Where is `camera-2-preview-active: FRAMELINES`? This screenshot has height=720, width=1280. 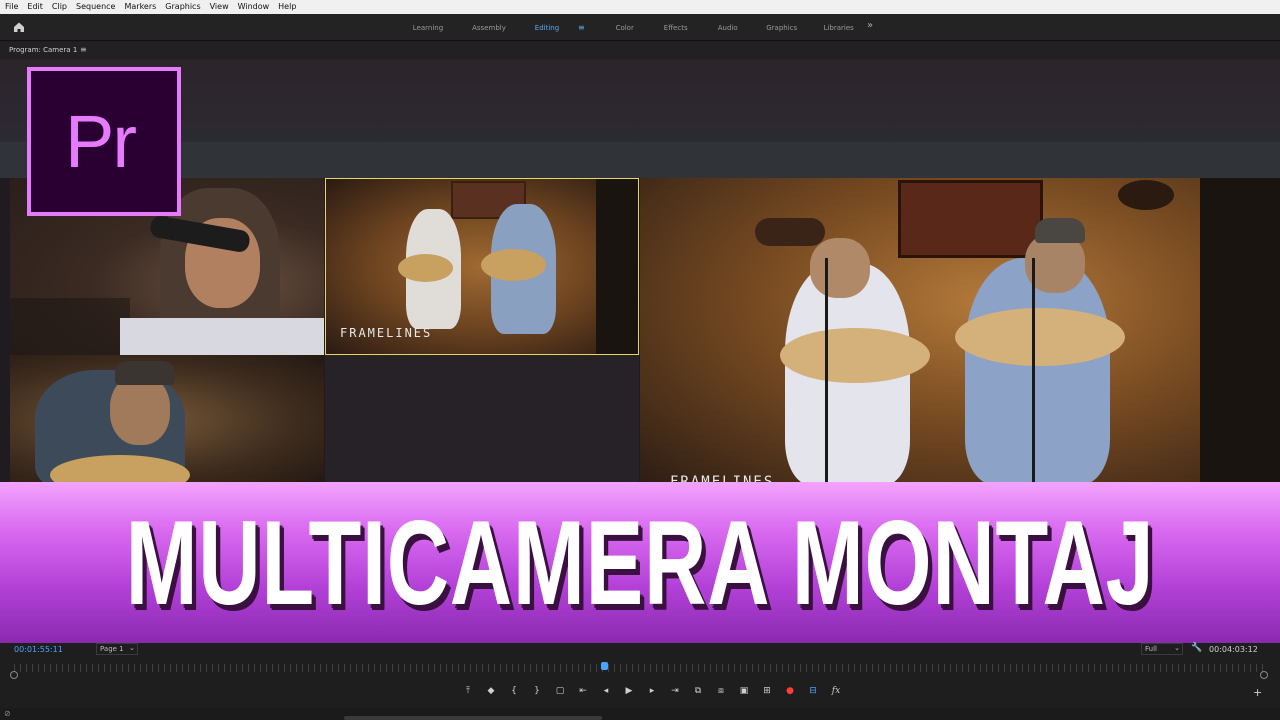
camera-2-preview-active: FRAMELINES is located at coordinates (482, 266).